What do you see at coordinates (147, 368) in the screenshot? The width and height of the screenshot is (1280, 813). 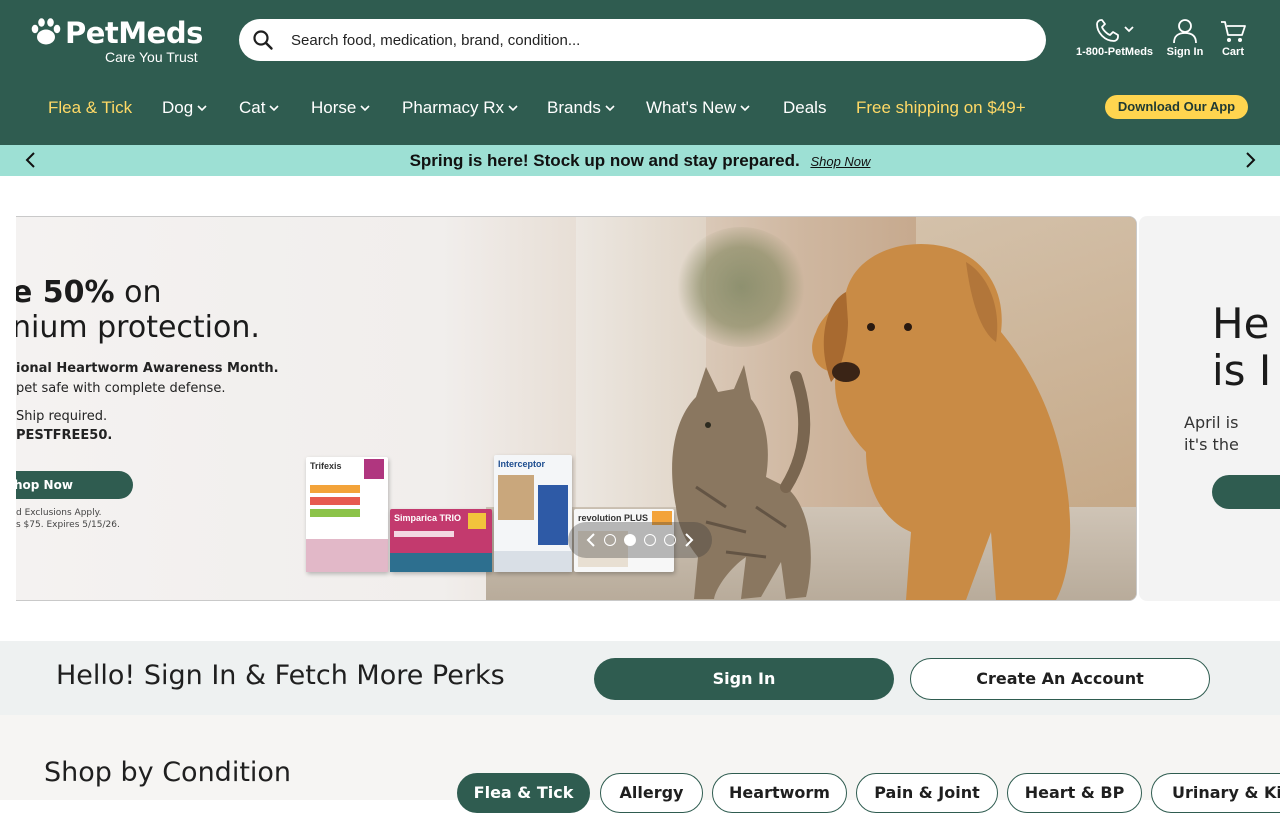 I see `hero-subtext-1: ional Heartworm Awareness Month.` at bounding box center [147, 368].